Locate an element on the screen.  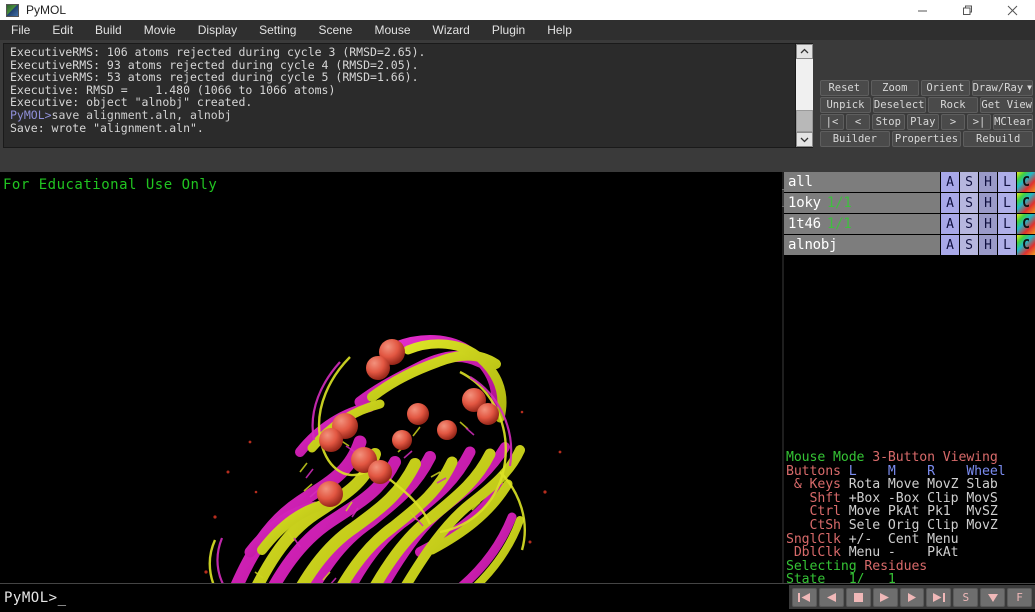
mouse-row-cell: PkAt is located at coordinates (947, 553).